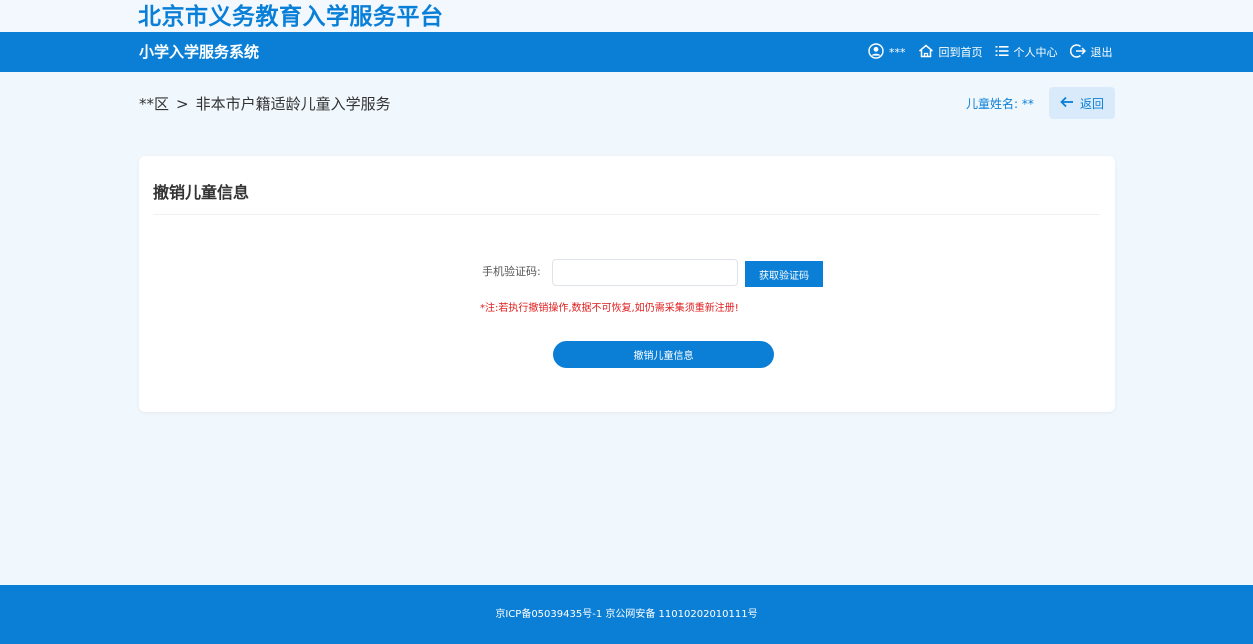 This screenshot has width=1253, height=644. What do you see at coordinates (663, 354) in the screenshot?
I see `revoke-child-info-button: 撤销儿童信息` at bounding box center [663, 354].